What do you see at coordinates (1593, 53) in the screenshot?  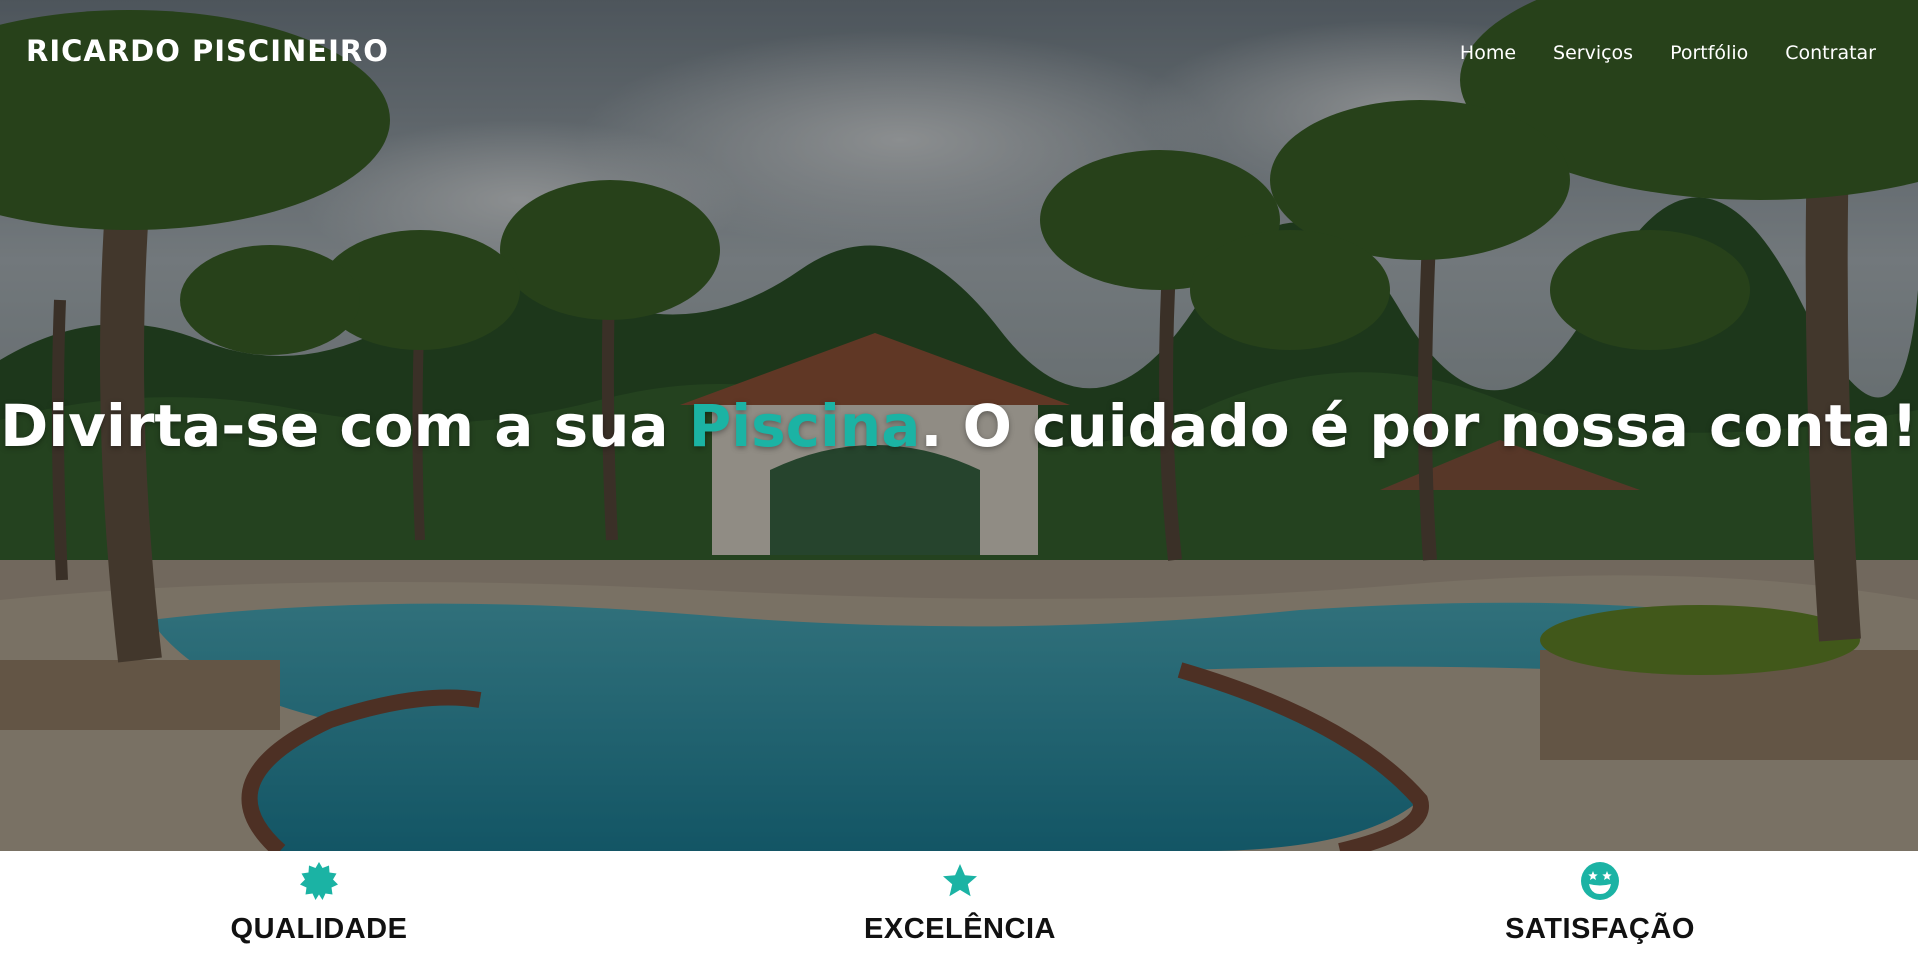 I see `nav-link-servicos: Serviços` at bounding box center [1593, 53].